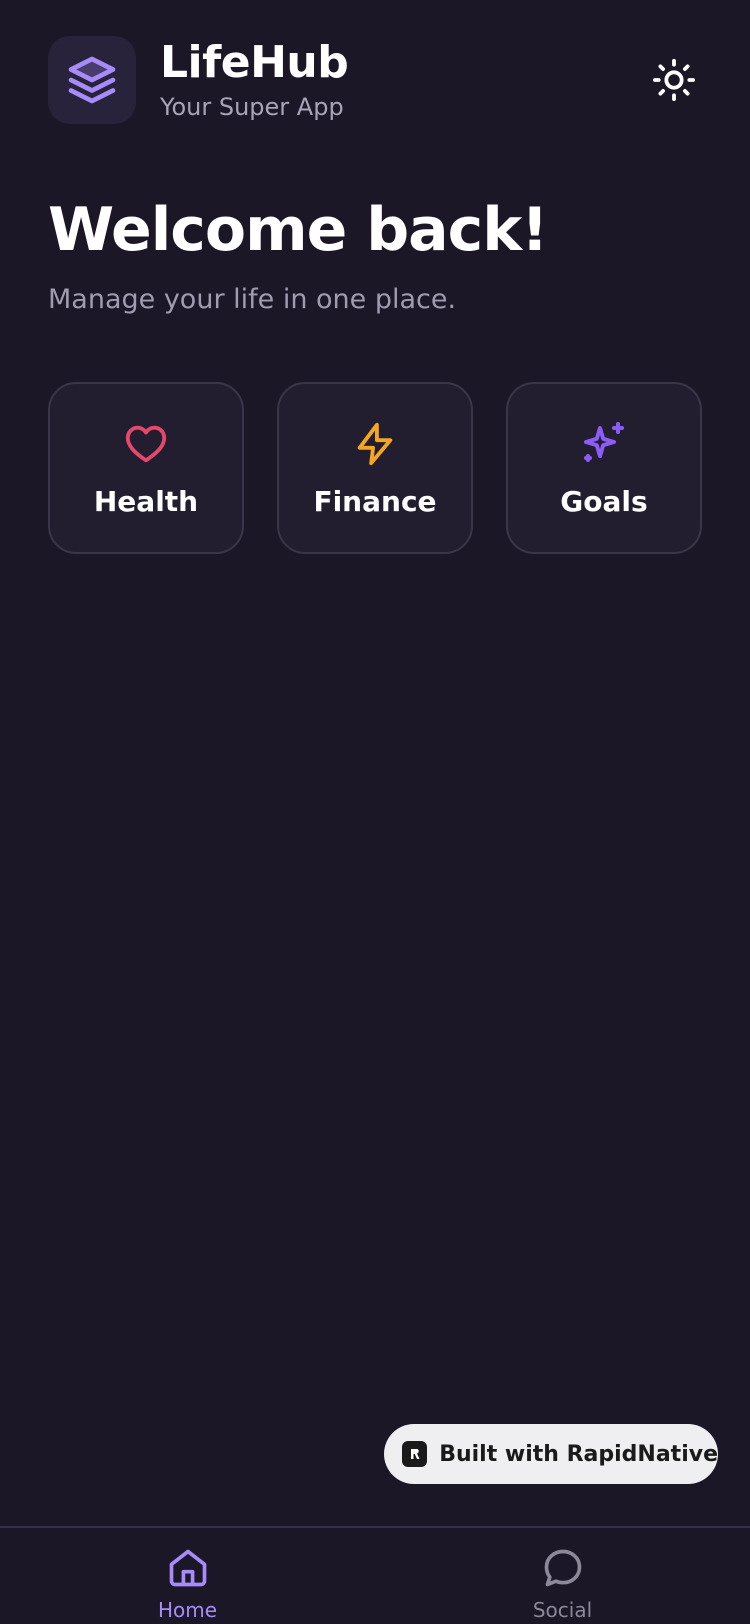 The width and height of the screenshot is (750, 1624). What do you see at coordinates (187, 1610) in the screenshot?
I see `tab-home-label: Home` at bounding box center [187, 1610].